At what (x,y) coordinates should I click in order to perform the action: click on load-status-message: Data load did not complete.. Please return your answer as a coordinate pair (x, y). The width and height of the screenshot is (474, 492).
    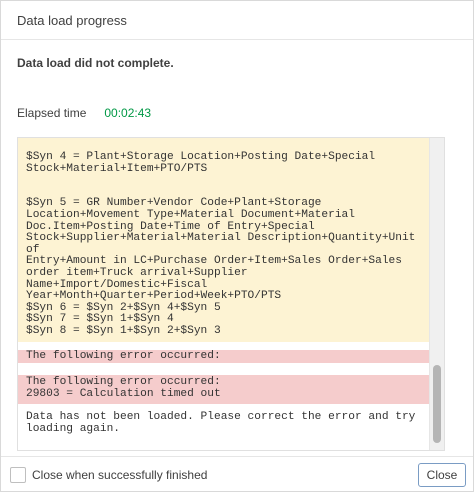
    Looking at the image, I should click on (95, 63).